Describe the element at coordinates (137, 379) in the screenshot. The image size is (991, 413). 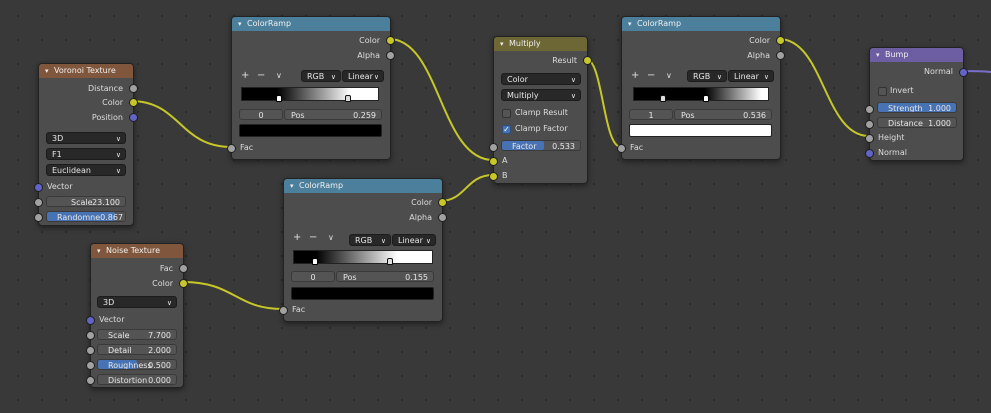
I see `distortion-field: Distortion 0.000` at that location.